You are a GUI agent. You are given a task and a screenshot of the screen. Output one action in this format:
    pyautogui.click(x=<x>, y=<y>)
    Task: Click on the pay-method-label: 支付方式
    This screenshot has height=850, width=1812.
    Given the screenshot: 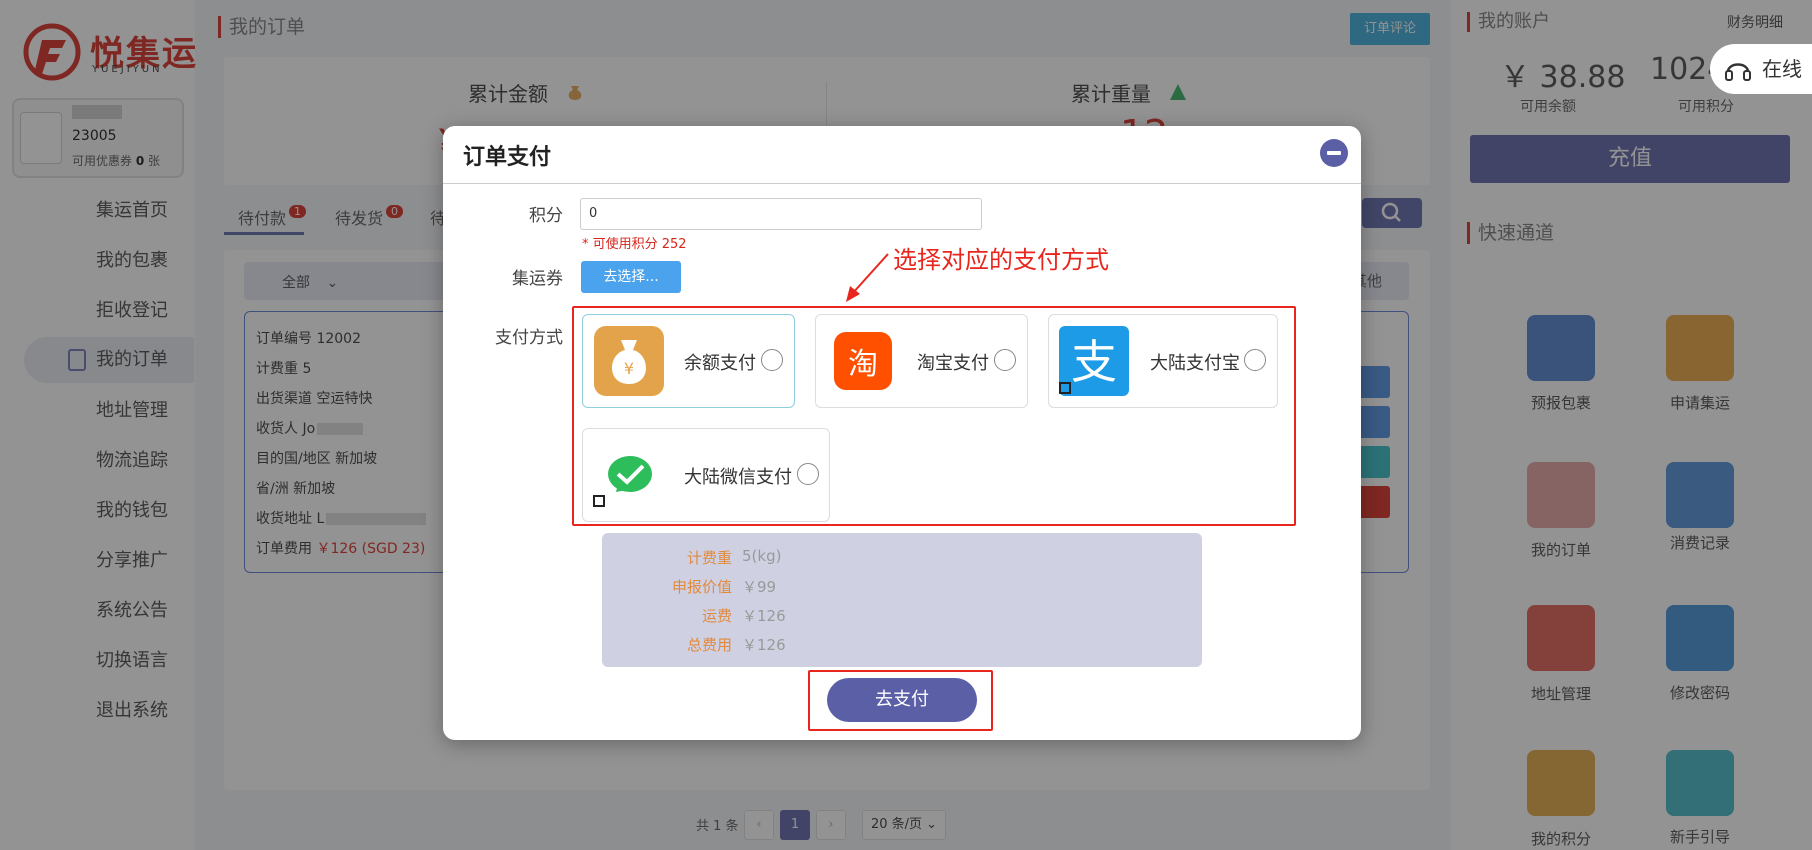 What is the action you would take?
    pyautogui.click(x=529, y=338)
    